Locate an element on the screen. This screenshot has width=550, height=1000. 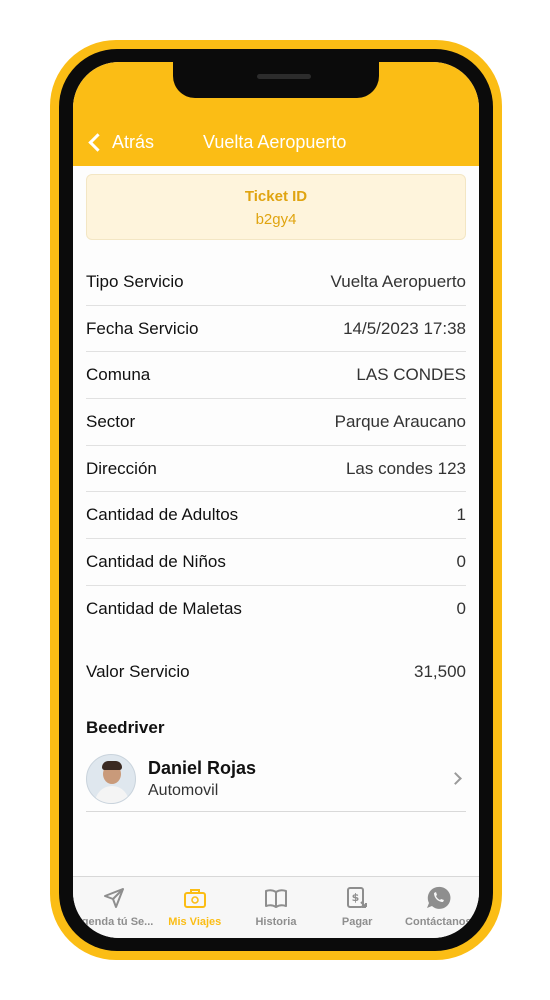
detail-label: Cantidad de Maletas is located at coordinates (164, 609).